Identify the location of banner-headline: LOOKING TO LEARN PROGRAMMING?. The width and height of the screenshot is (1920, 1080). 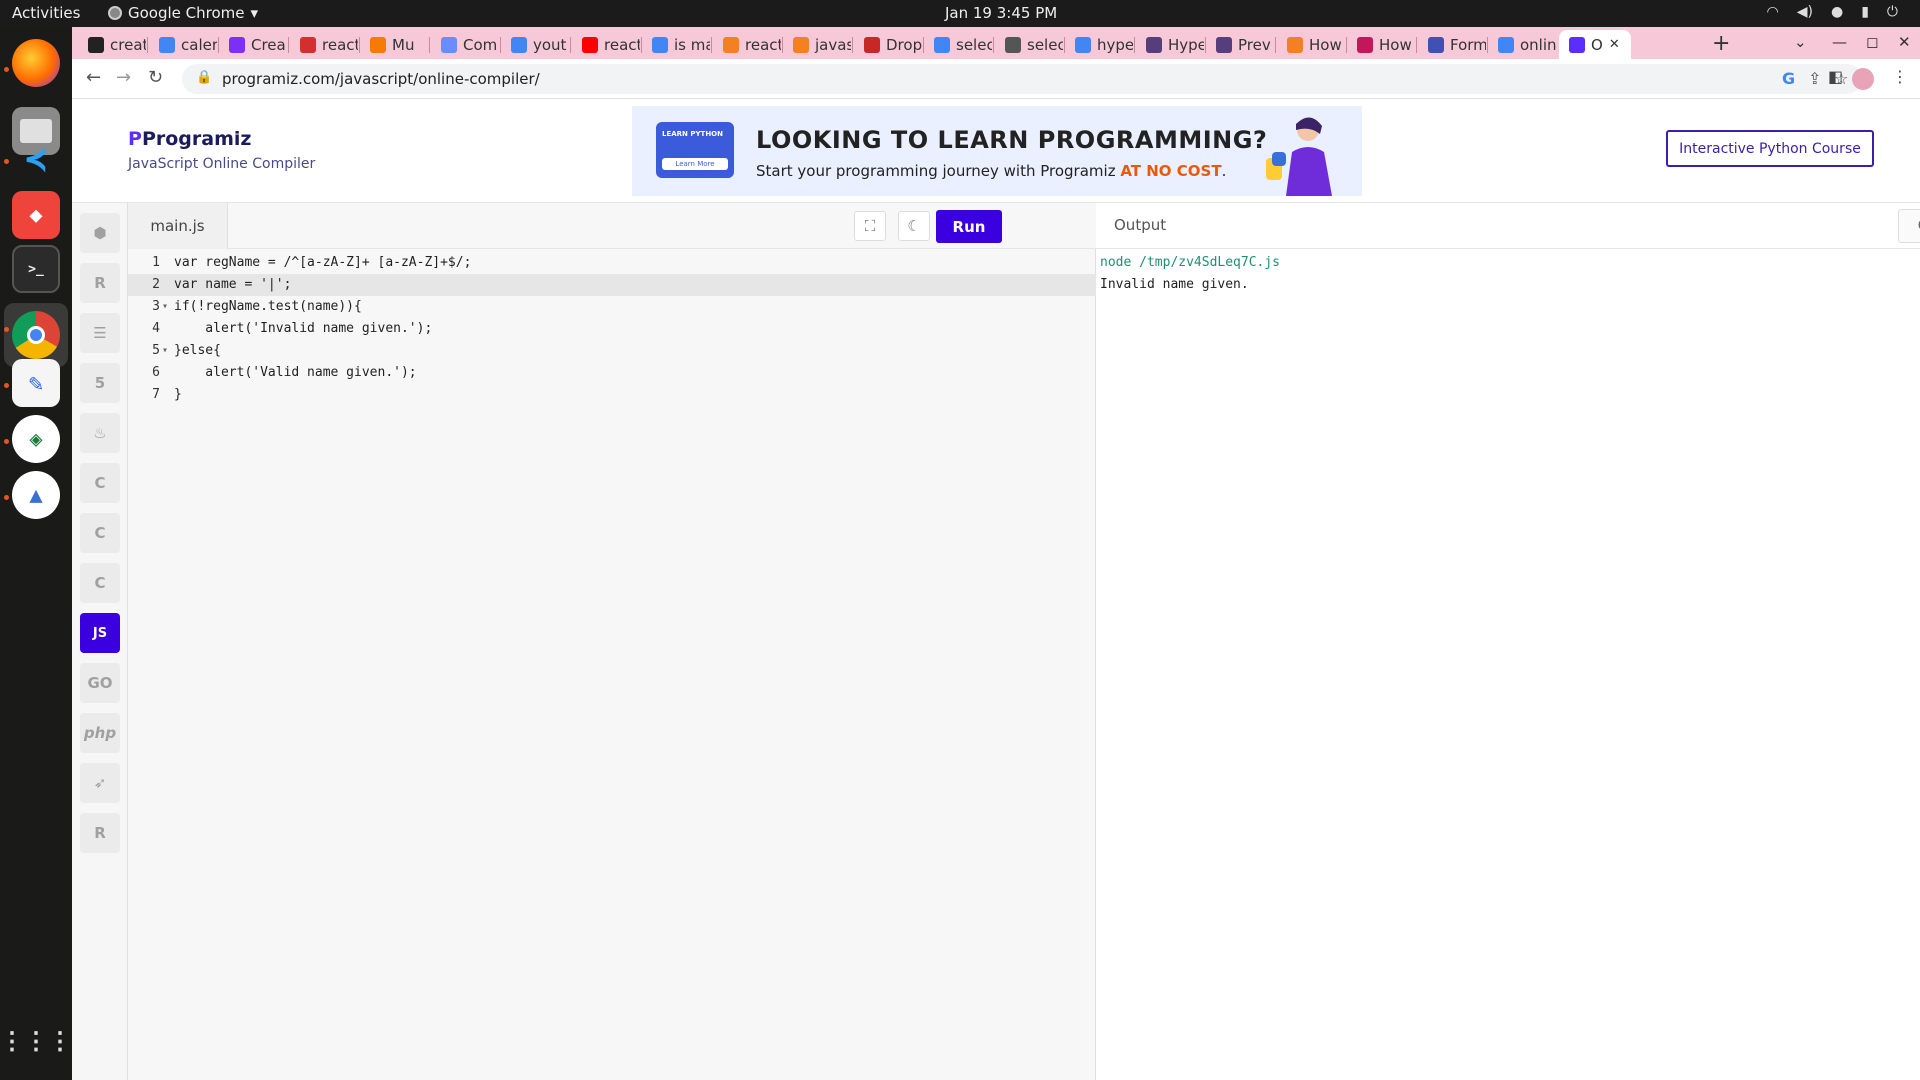
(1012, 140).